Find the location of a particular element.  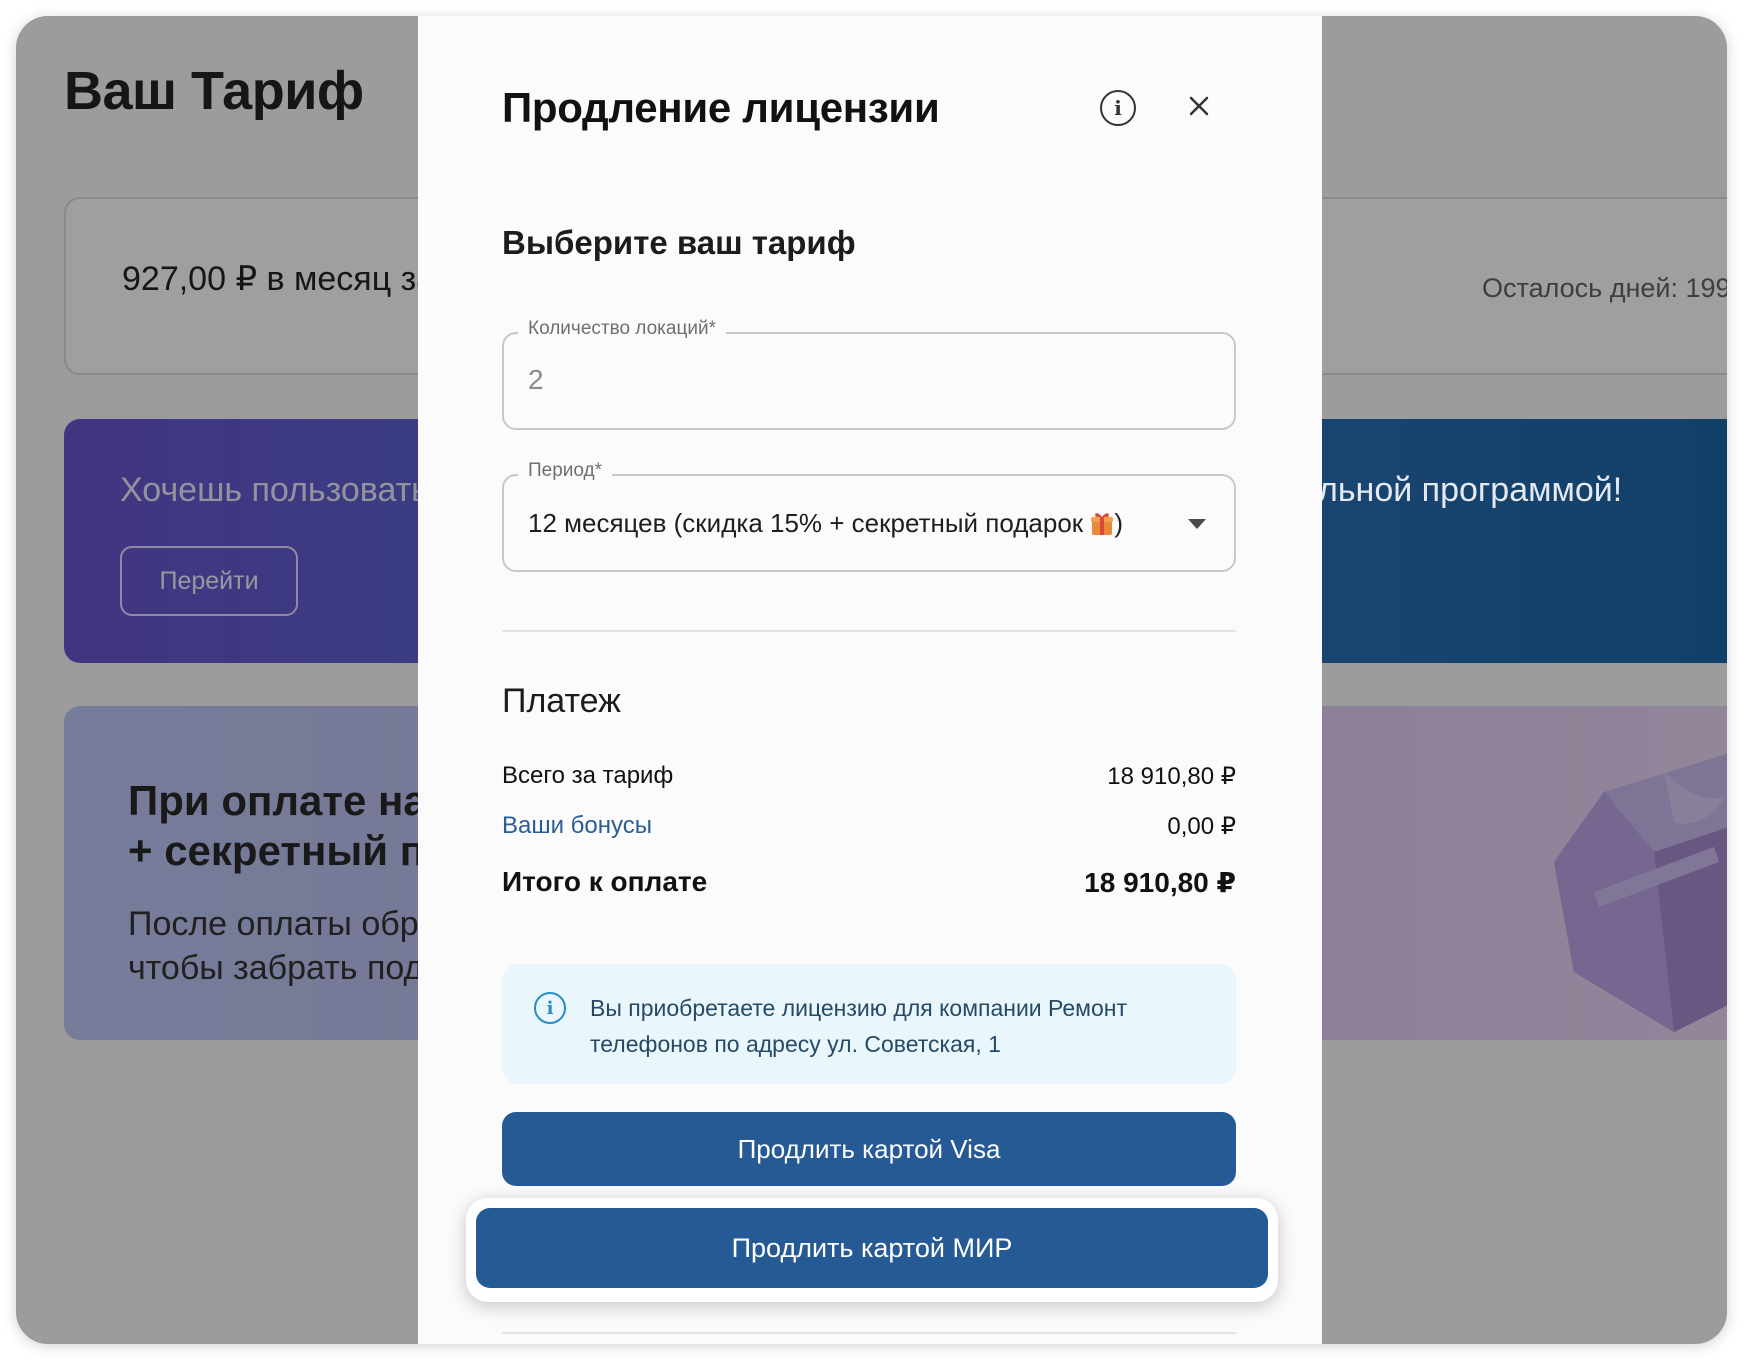

bonus-row: Ваши бонусы 0,00 ₽ is located at coordinates (869, 826).